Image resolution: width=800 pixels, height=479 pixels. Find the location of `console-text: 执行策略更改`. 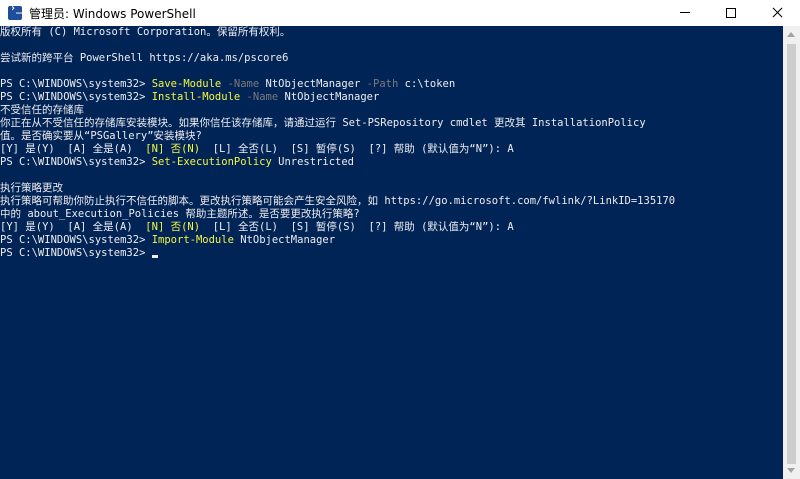

console-text: 执行策略更改 is located at coordinates (31, 188).